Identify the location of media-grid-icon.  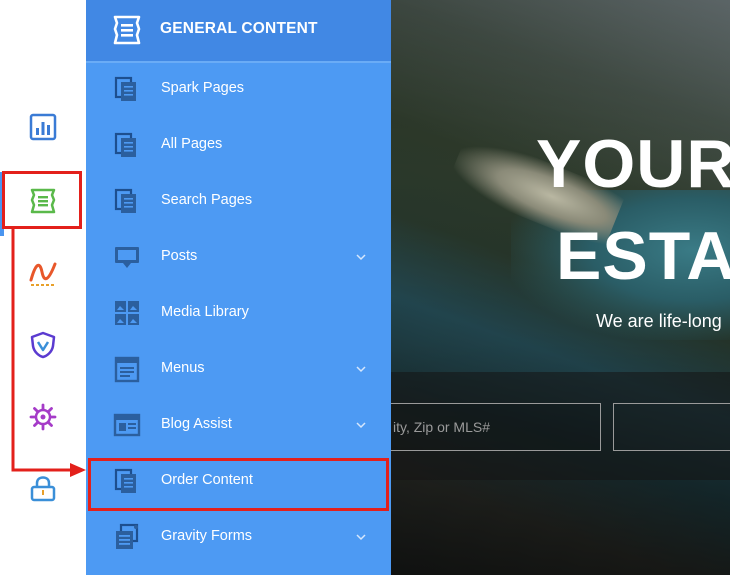
(127, 313).